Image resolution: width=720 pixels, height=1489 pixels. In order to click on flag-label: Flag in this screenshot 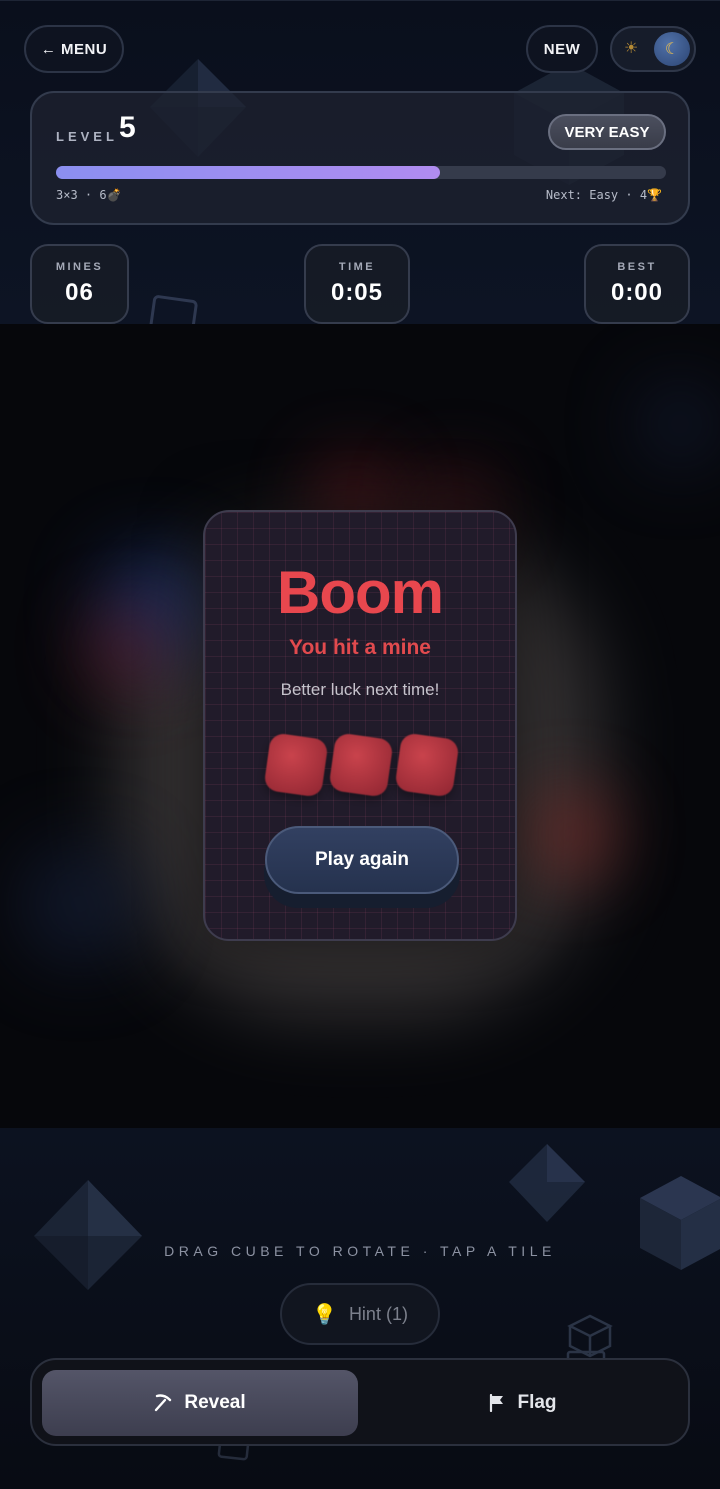, I will do `click(537, 1402)`.